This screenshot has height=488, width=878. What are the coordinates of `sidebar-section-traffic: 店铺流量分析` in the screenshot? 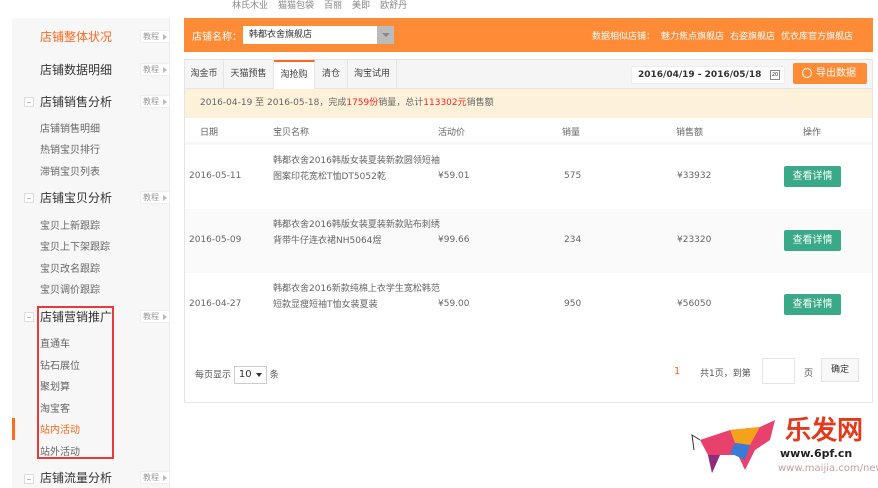 It's located at (76, 477).